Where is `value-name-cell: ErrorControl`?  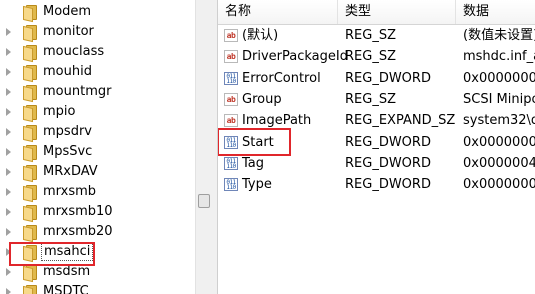
value-name-cell: ErrorControl is located at coordinates (281, 78).